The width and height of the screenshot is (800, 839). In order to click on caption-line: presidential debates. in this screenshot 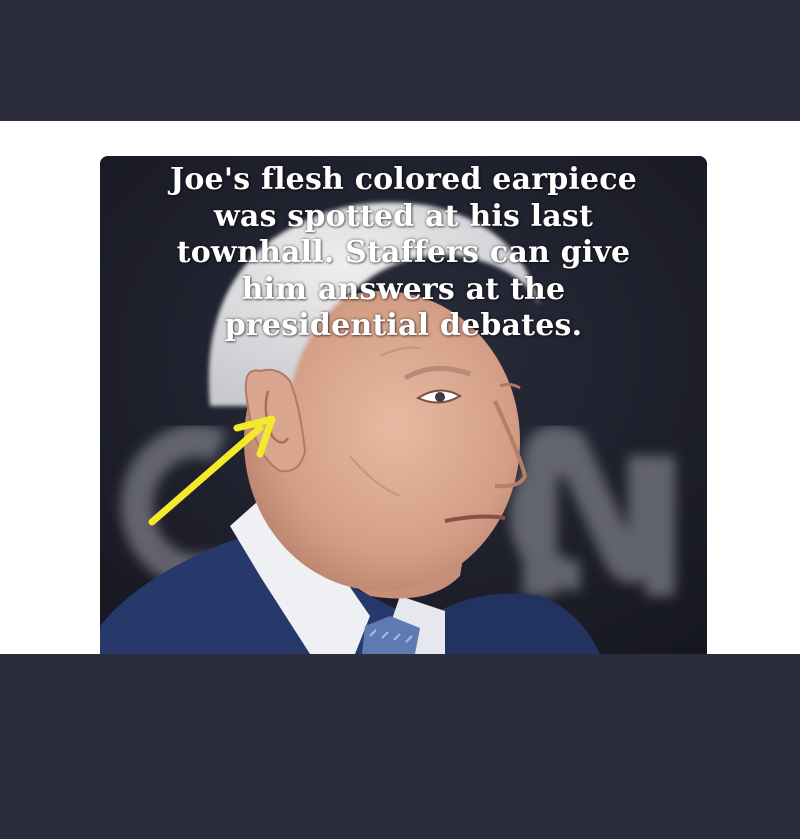, I will do `click(403, 325)`.